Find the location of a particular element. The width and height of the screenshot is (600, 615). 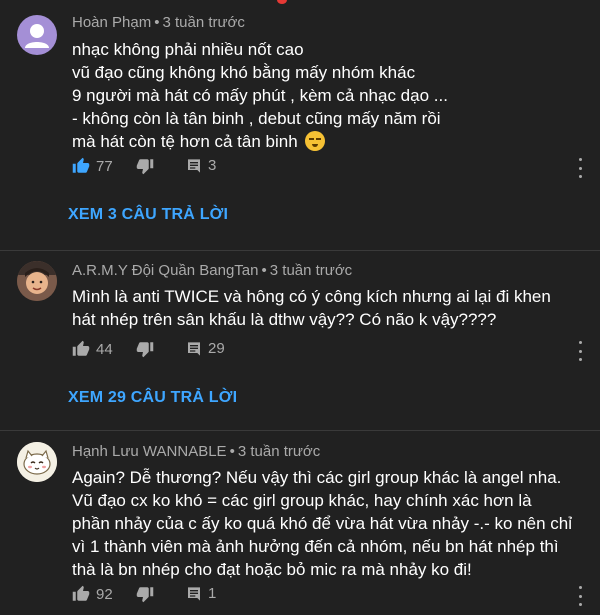

comment-meta: Hạnh Lưu WANNABLE • 3 tuần trước is located at coordinates (196, 451).